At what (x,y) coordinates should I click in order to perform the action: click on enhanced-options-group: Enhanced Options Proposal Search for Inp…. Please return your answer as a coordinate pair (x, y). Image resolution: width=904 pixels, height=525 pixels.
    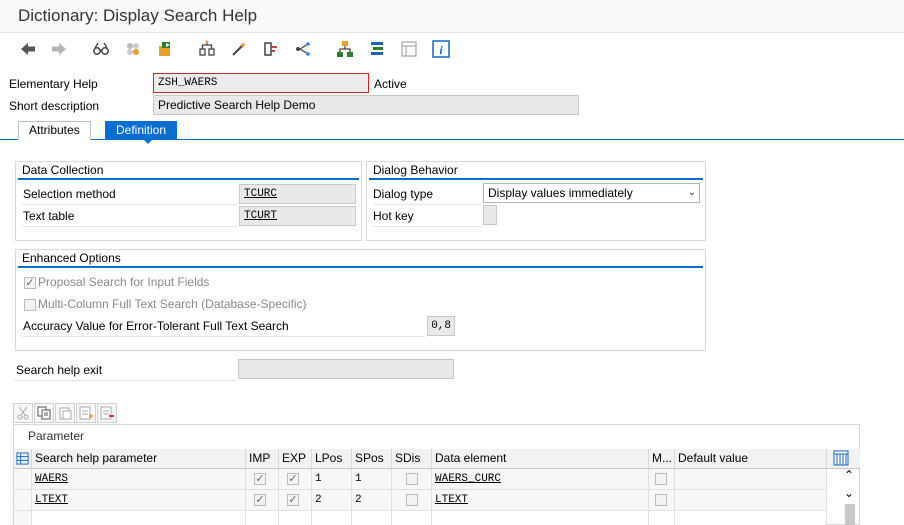
    Looking at the image, I should click on (360, 300).